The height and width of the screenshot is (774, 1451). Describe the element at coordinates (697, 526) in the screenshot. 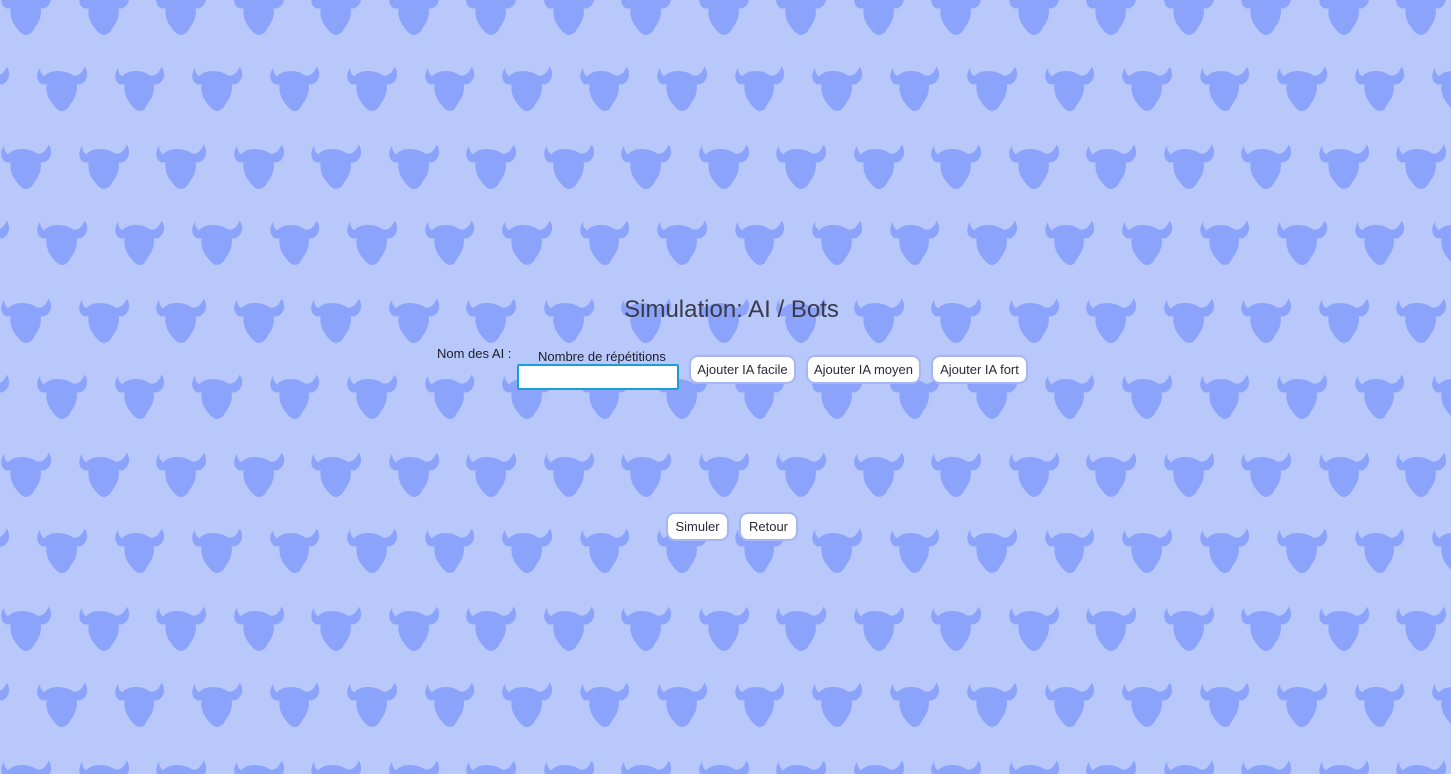

I see `simulate-button: Simuler` at that location.